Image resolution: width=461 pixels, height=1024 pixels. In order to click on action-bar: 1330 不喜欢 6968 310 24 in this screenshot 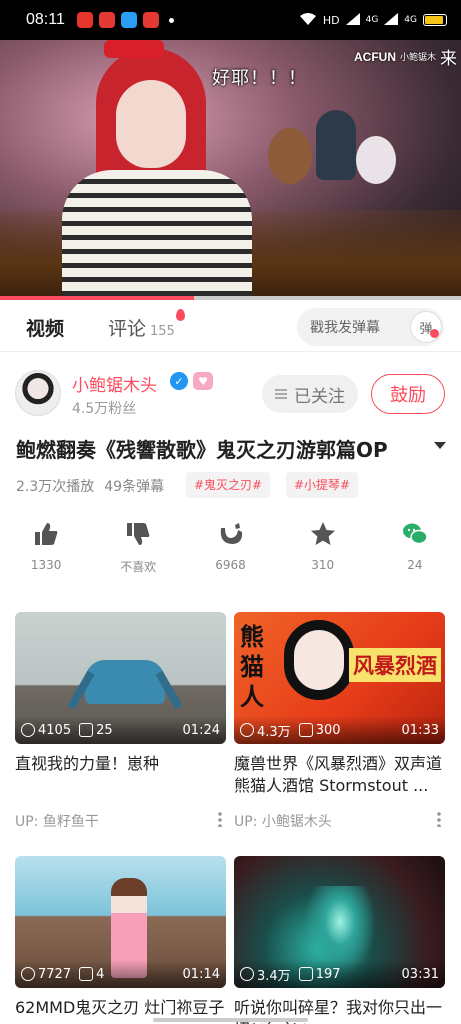, I will do `click(230, 548)`.